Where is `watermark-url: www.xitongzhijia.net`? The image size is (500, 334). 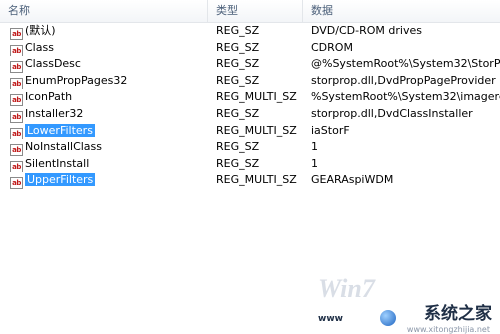
watermark-url: www.xitongzhijia.net is located at coordinates (448, 329).